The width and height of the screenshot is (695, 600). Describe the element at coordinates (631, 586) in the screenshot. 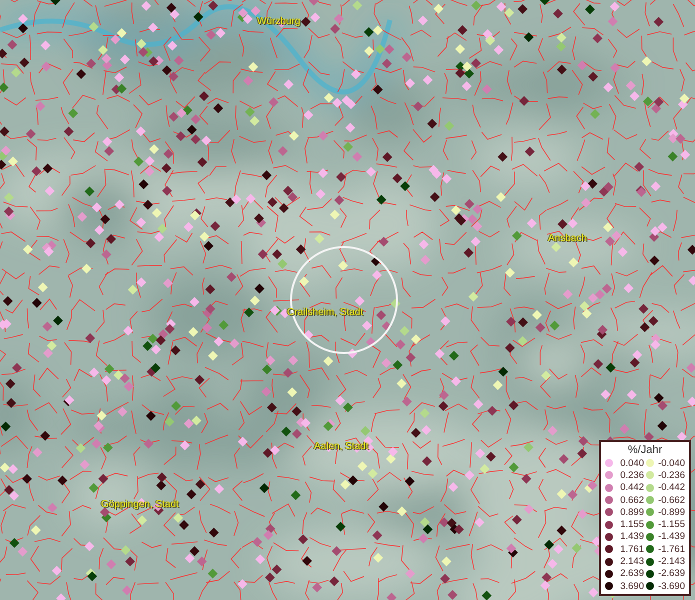

I see `legend-value: 3.690` at that location.